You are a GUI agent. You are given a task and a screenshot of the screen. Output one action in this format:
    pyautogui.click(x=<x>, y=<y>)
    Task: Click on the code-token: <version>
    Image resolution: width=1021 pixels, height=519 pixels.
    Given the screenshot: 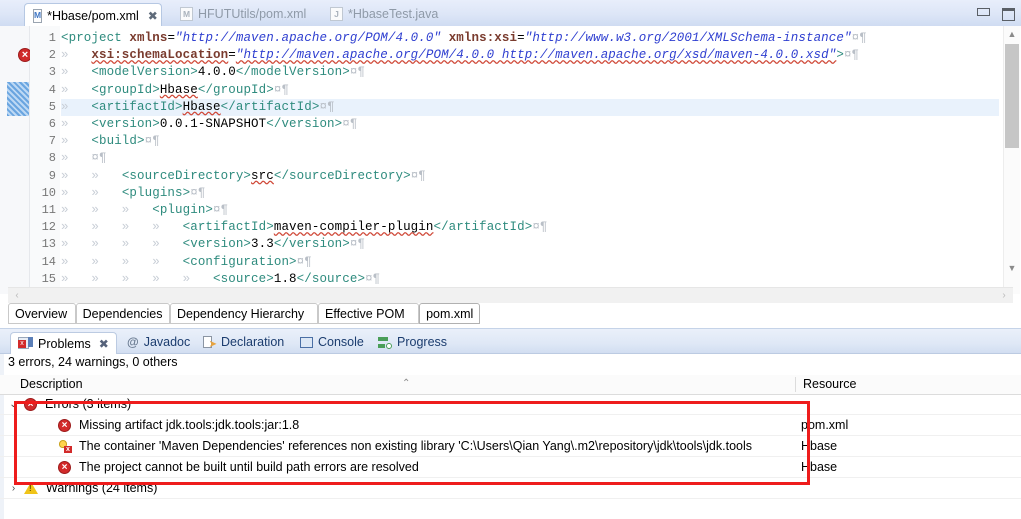 What is the action you would take?
    pyautogui.click(x=217, y=244)
    